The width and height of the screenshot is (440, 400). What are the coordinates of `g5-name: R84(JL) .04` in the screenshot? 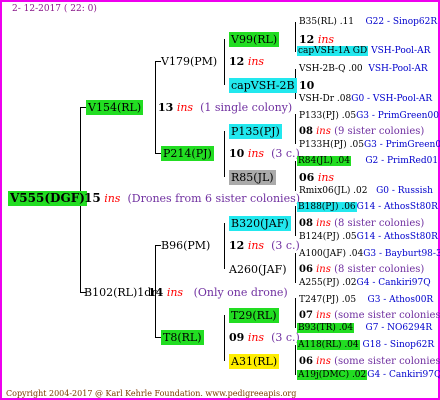 It's located at (324, 161).